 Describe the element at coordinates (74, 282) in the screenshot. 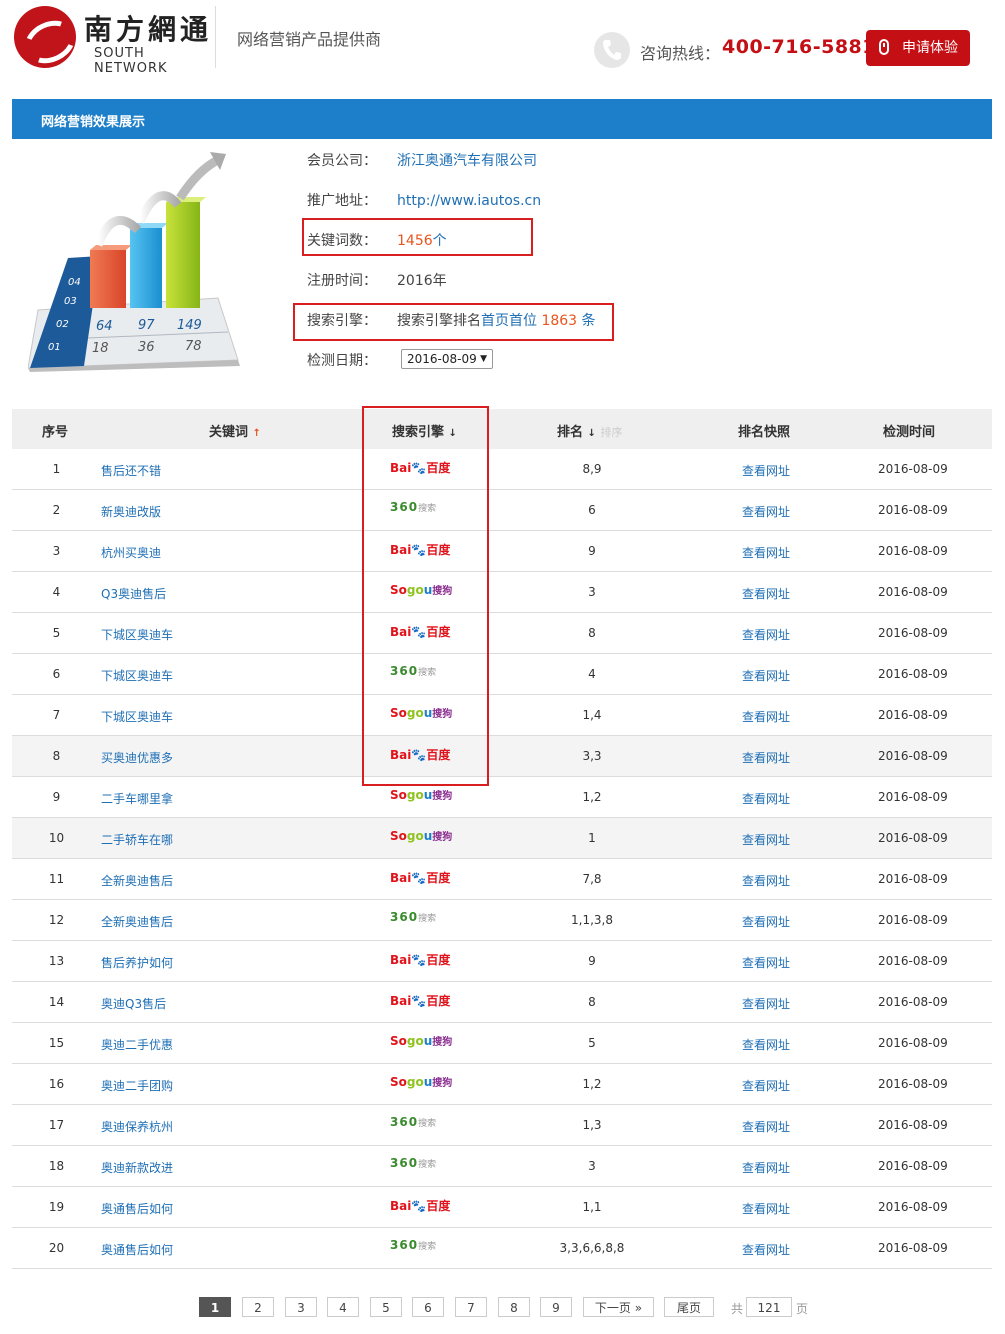

I see `illus-level-04: 04` at that location.